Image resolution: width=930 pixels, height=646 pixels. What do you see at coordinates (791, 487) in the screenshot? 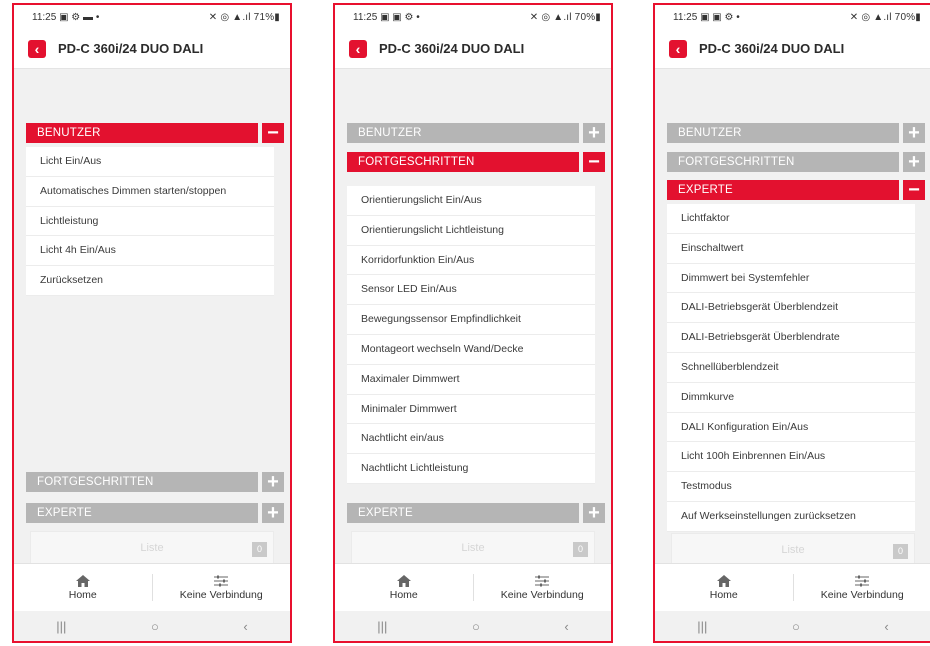
I see `list-item: Testmodus` at bounding box center [791, 487].